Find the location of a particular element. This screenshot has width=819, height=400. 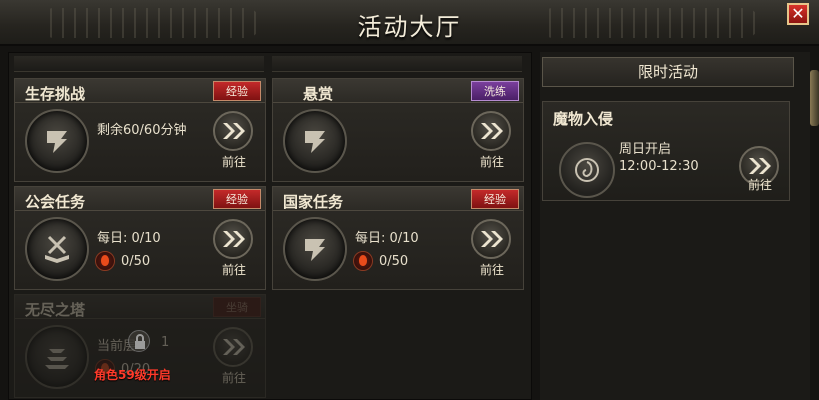

limited-activity-header: 限时活动 is located at coordinates (668, 72).